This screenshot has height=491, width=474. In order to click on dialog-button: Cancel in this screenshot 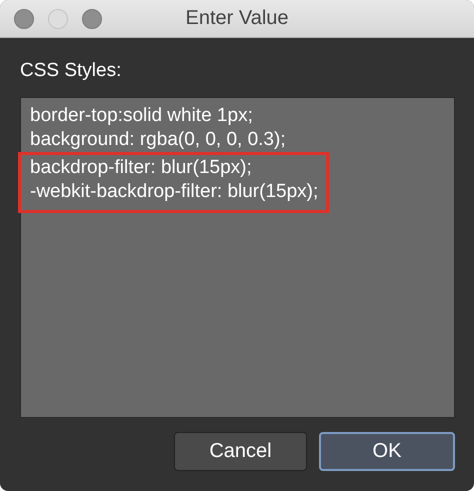, I will do `click(240, 451)`.